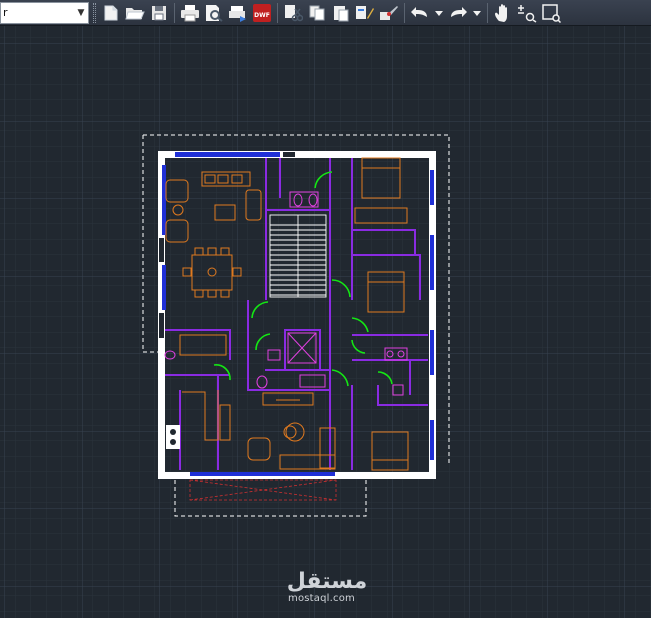 This screenshot has width=651, height=618. I want to click on zoom-realtime-icon, so click(527, 13).